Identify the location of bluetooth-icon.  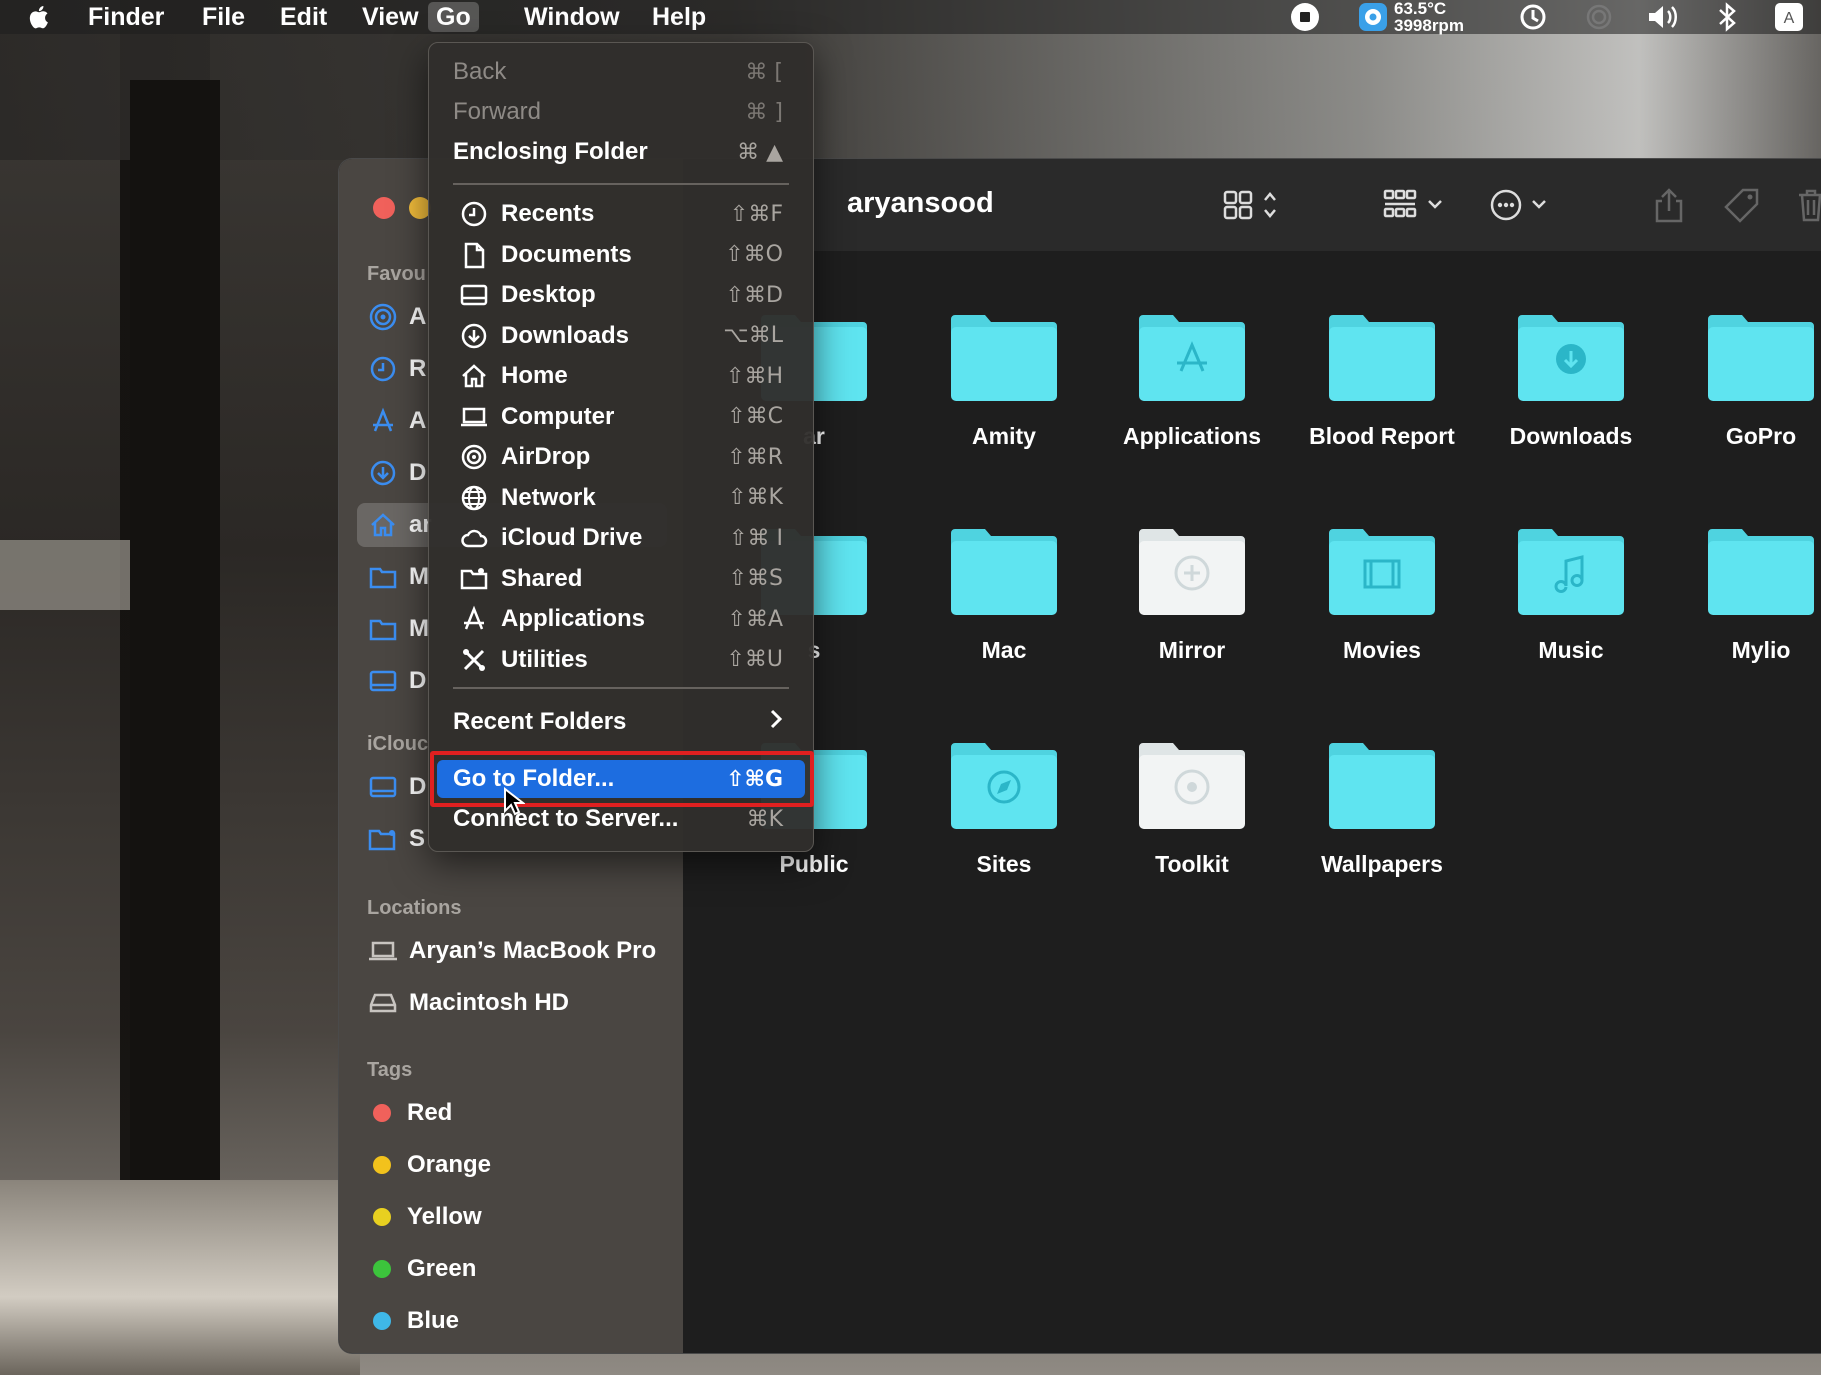
(1727, 17).